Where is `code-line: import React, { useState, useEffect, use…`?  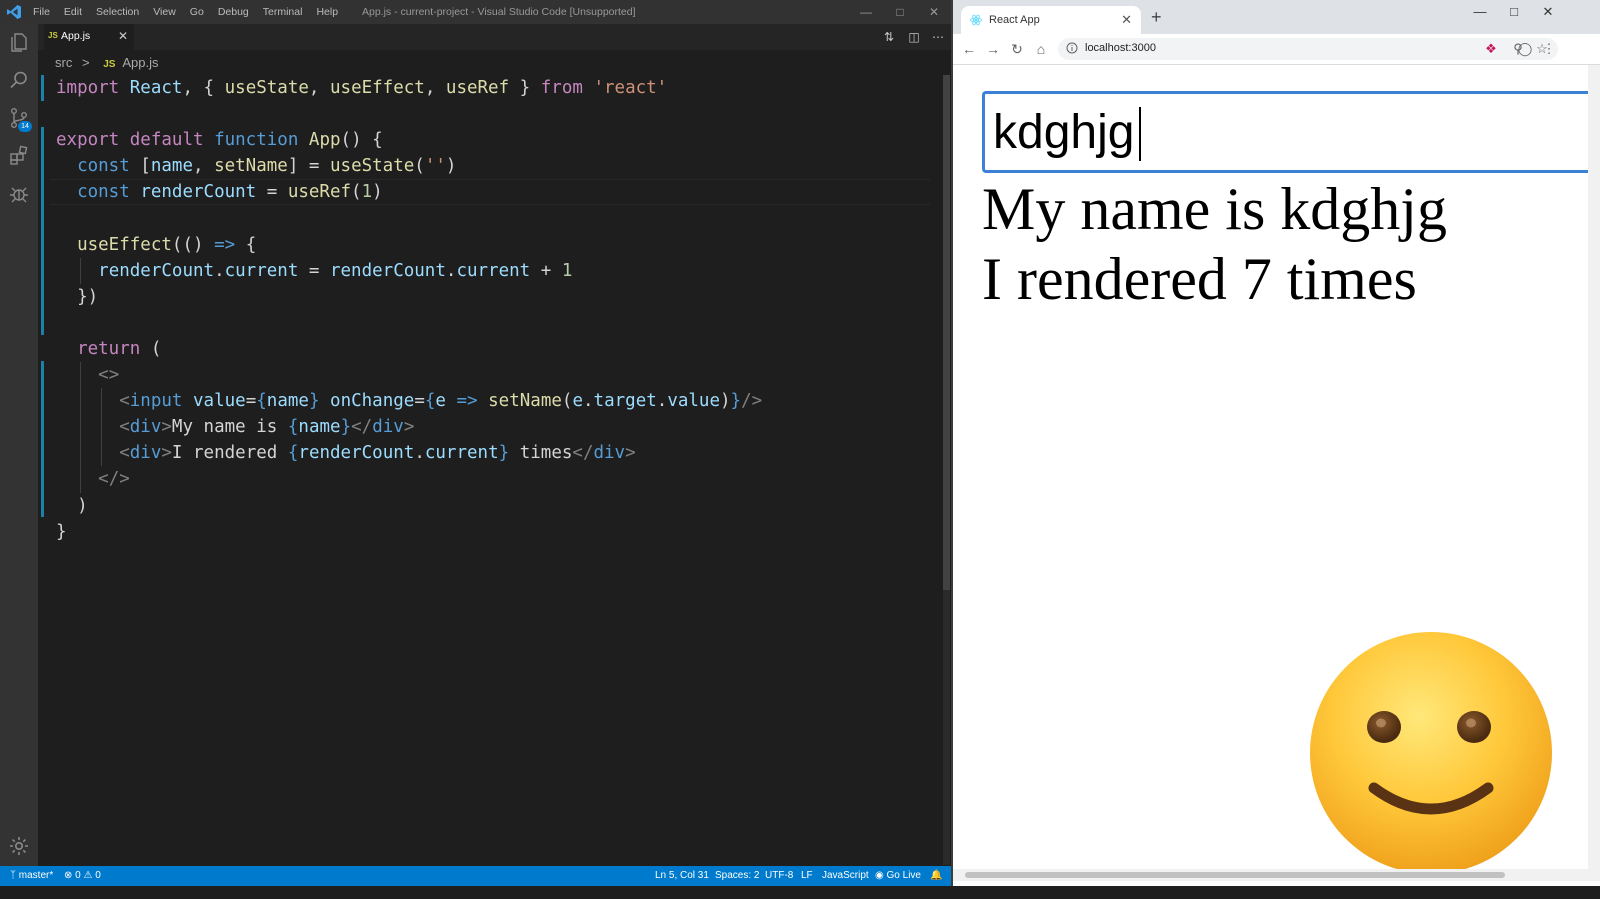
code-line: import React, { useState, useEffect, use… is located at coordinates (409, 88).